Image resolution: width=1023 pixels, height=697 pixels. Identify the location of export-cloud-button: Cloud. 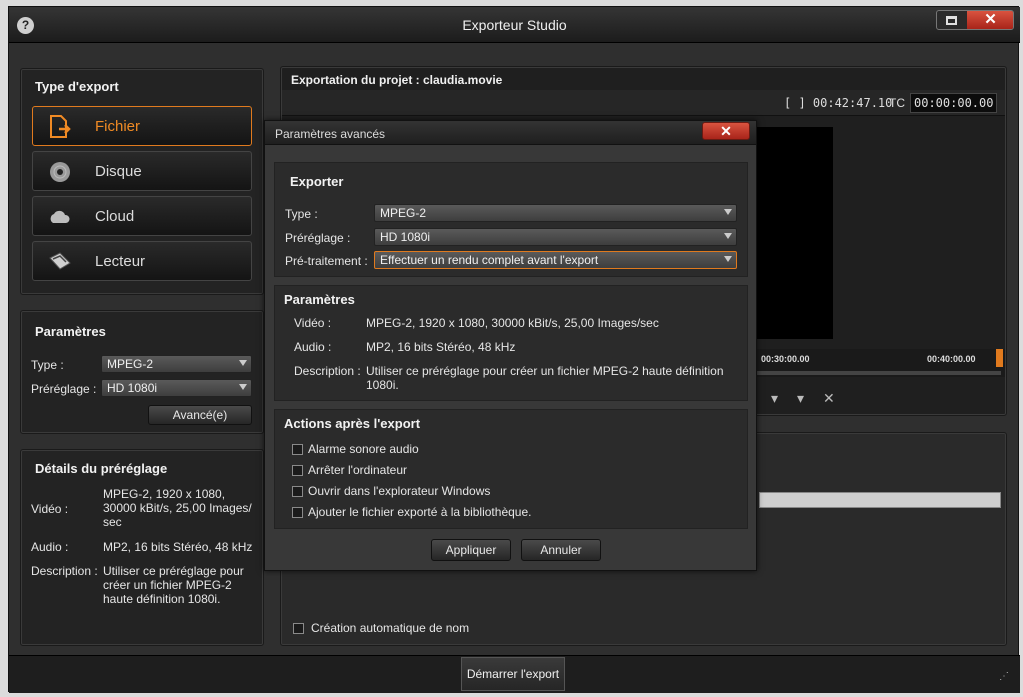
(142, 216).